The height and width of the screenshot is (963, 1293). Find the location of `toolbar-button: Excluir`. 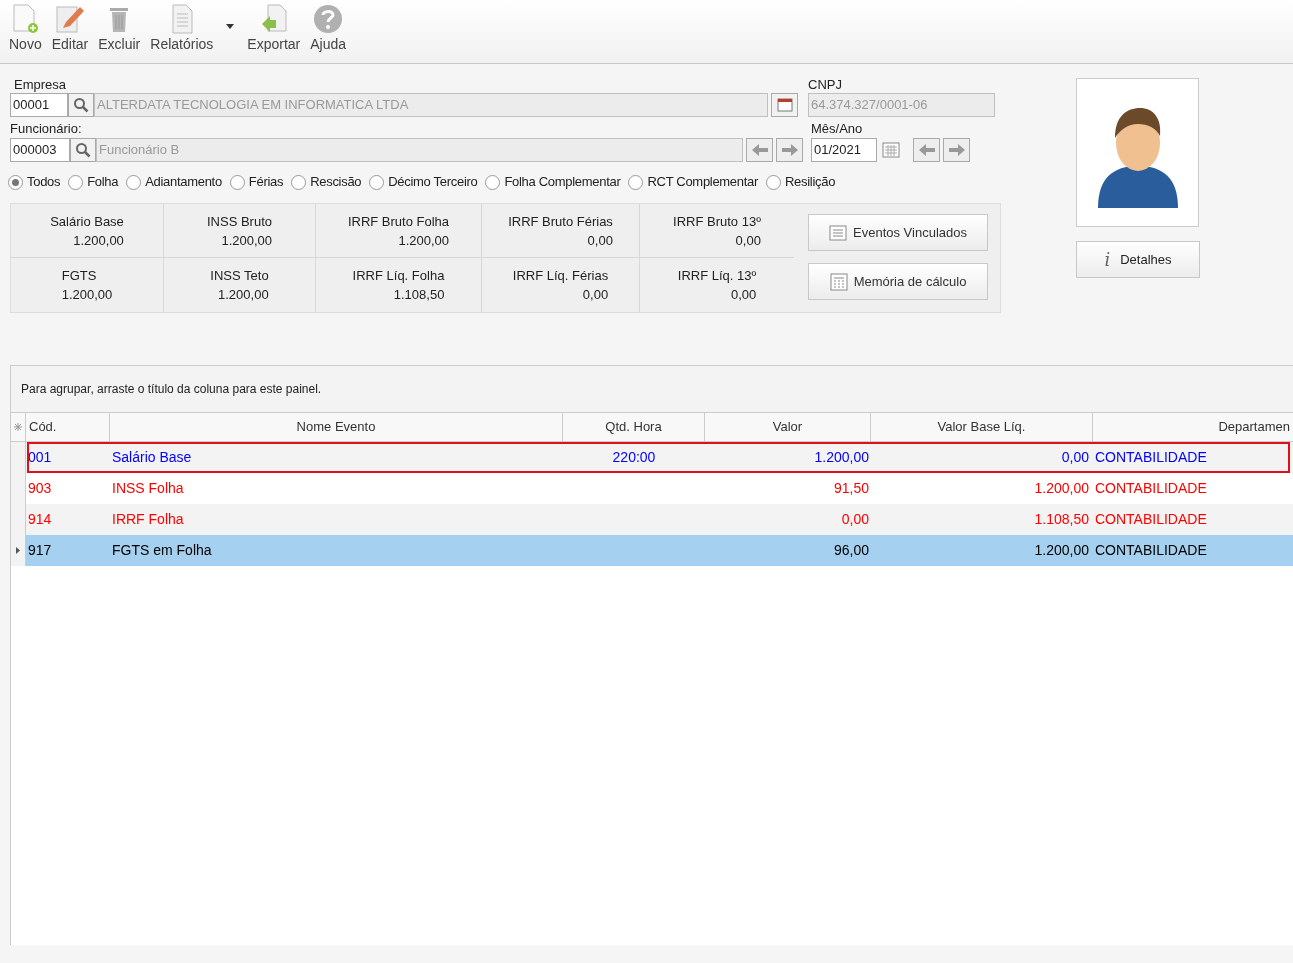

toolbar-button: Excluir is located at coordinates (119, 27).